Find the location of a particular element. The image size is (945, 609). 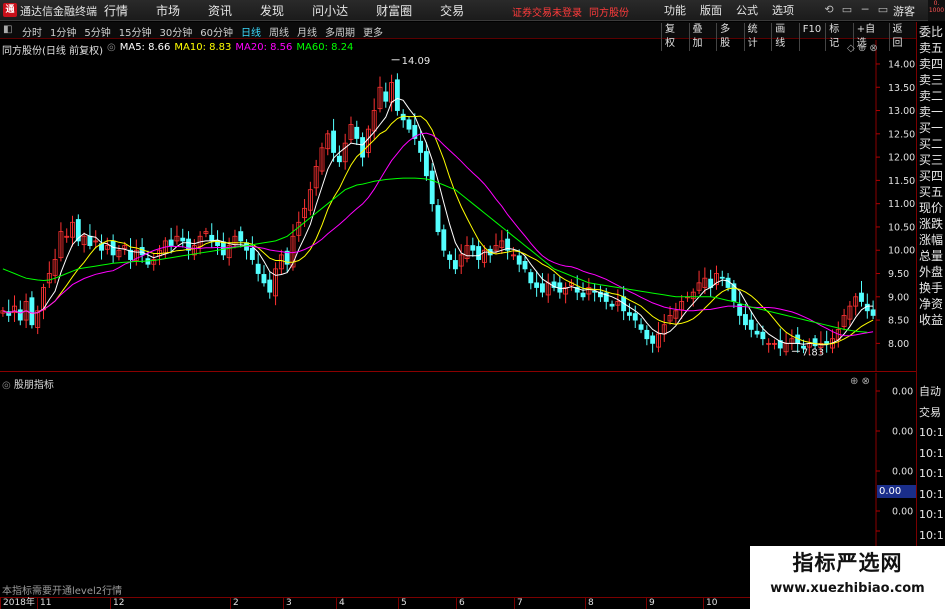

quote-row-label: 净资 is located at coordinates (931, 304).